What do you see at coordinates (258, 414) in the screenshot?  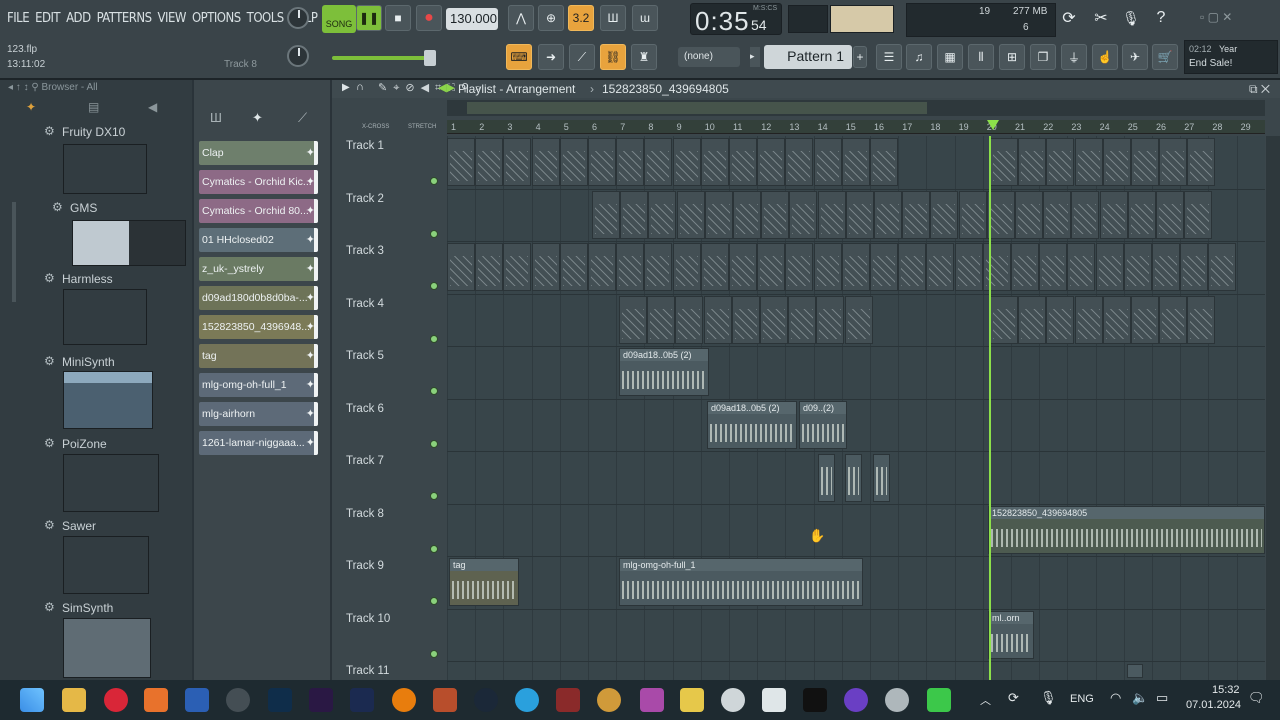 I see `channel-button: mlg-airhorn ✦` at bounding box center [258, 414].